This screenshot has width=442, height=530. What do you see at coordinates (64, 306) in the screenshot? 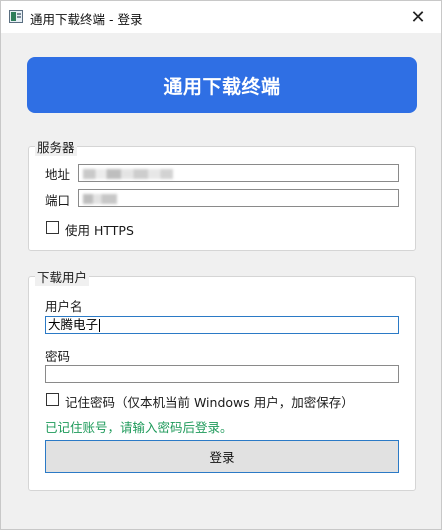
I see `username-label: 用户名` at bounding box center [64, 306].